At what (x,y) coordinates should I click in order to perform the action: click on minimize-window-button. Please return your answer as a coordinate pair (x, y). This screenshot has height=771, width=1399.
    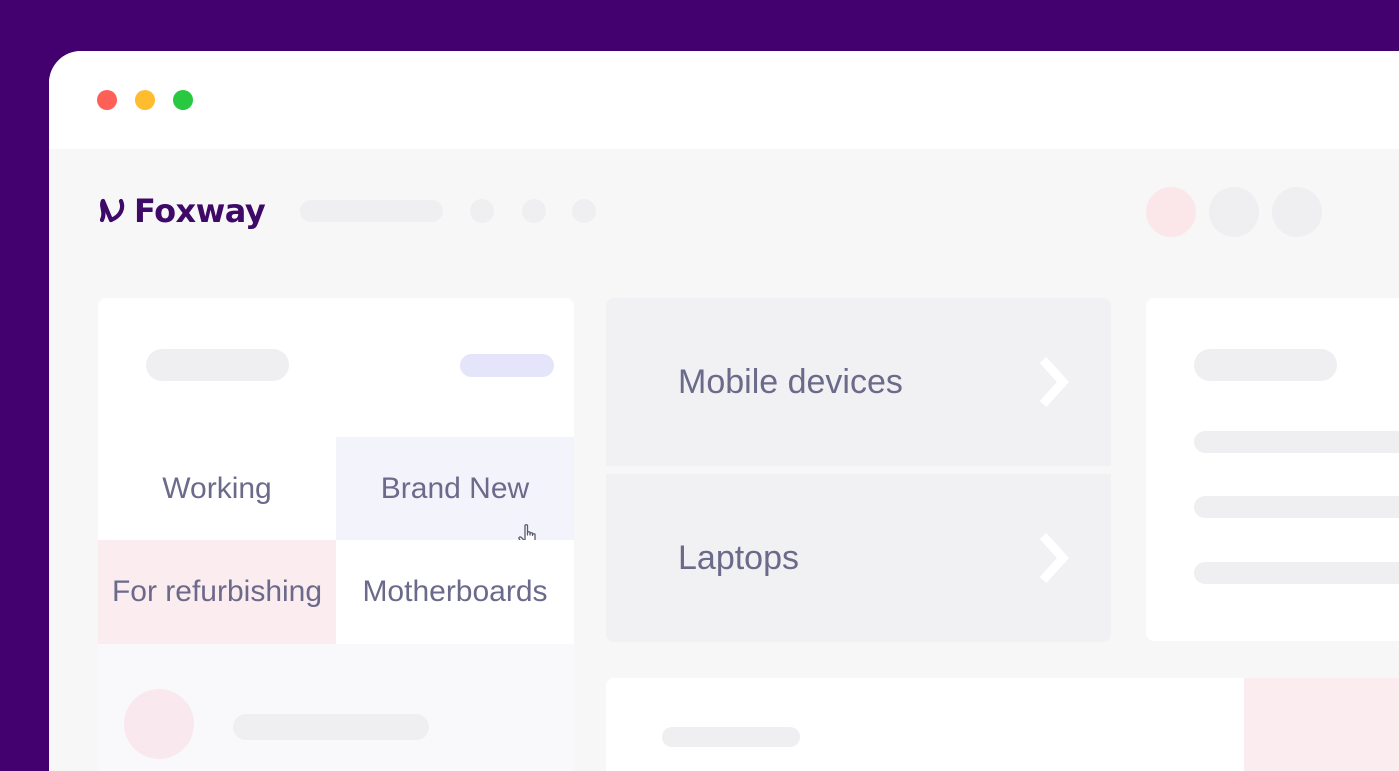
    Looking at the image, I should click on (145, 100).